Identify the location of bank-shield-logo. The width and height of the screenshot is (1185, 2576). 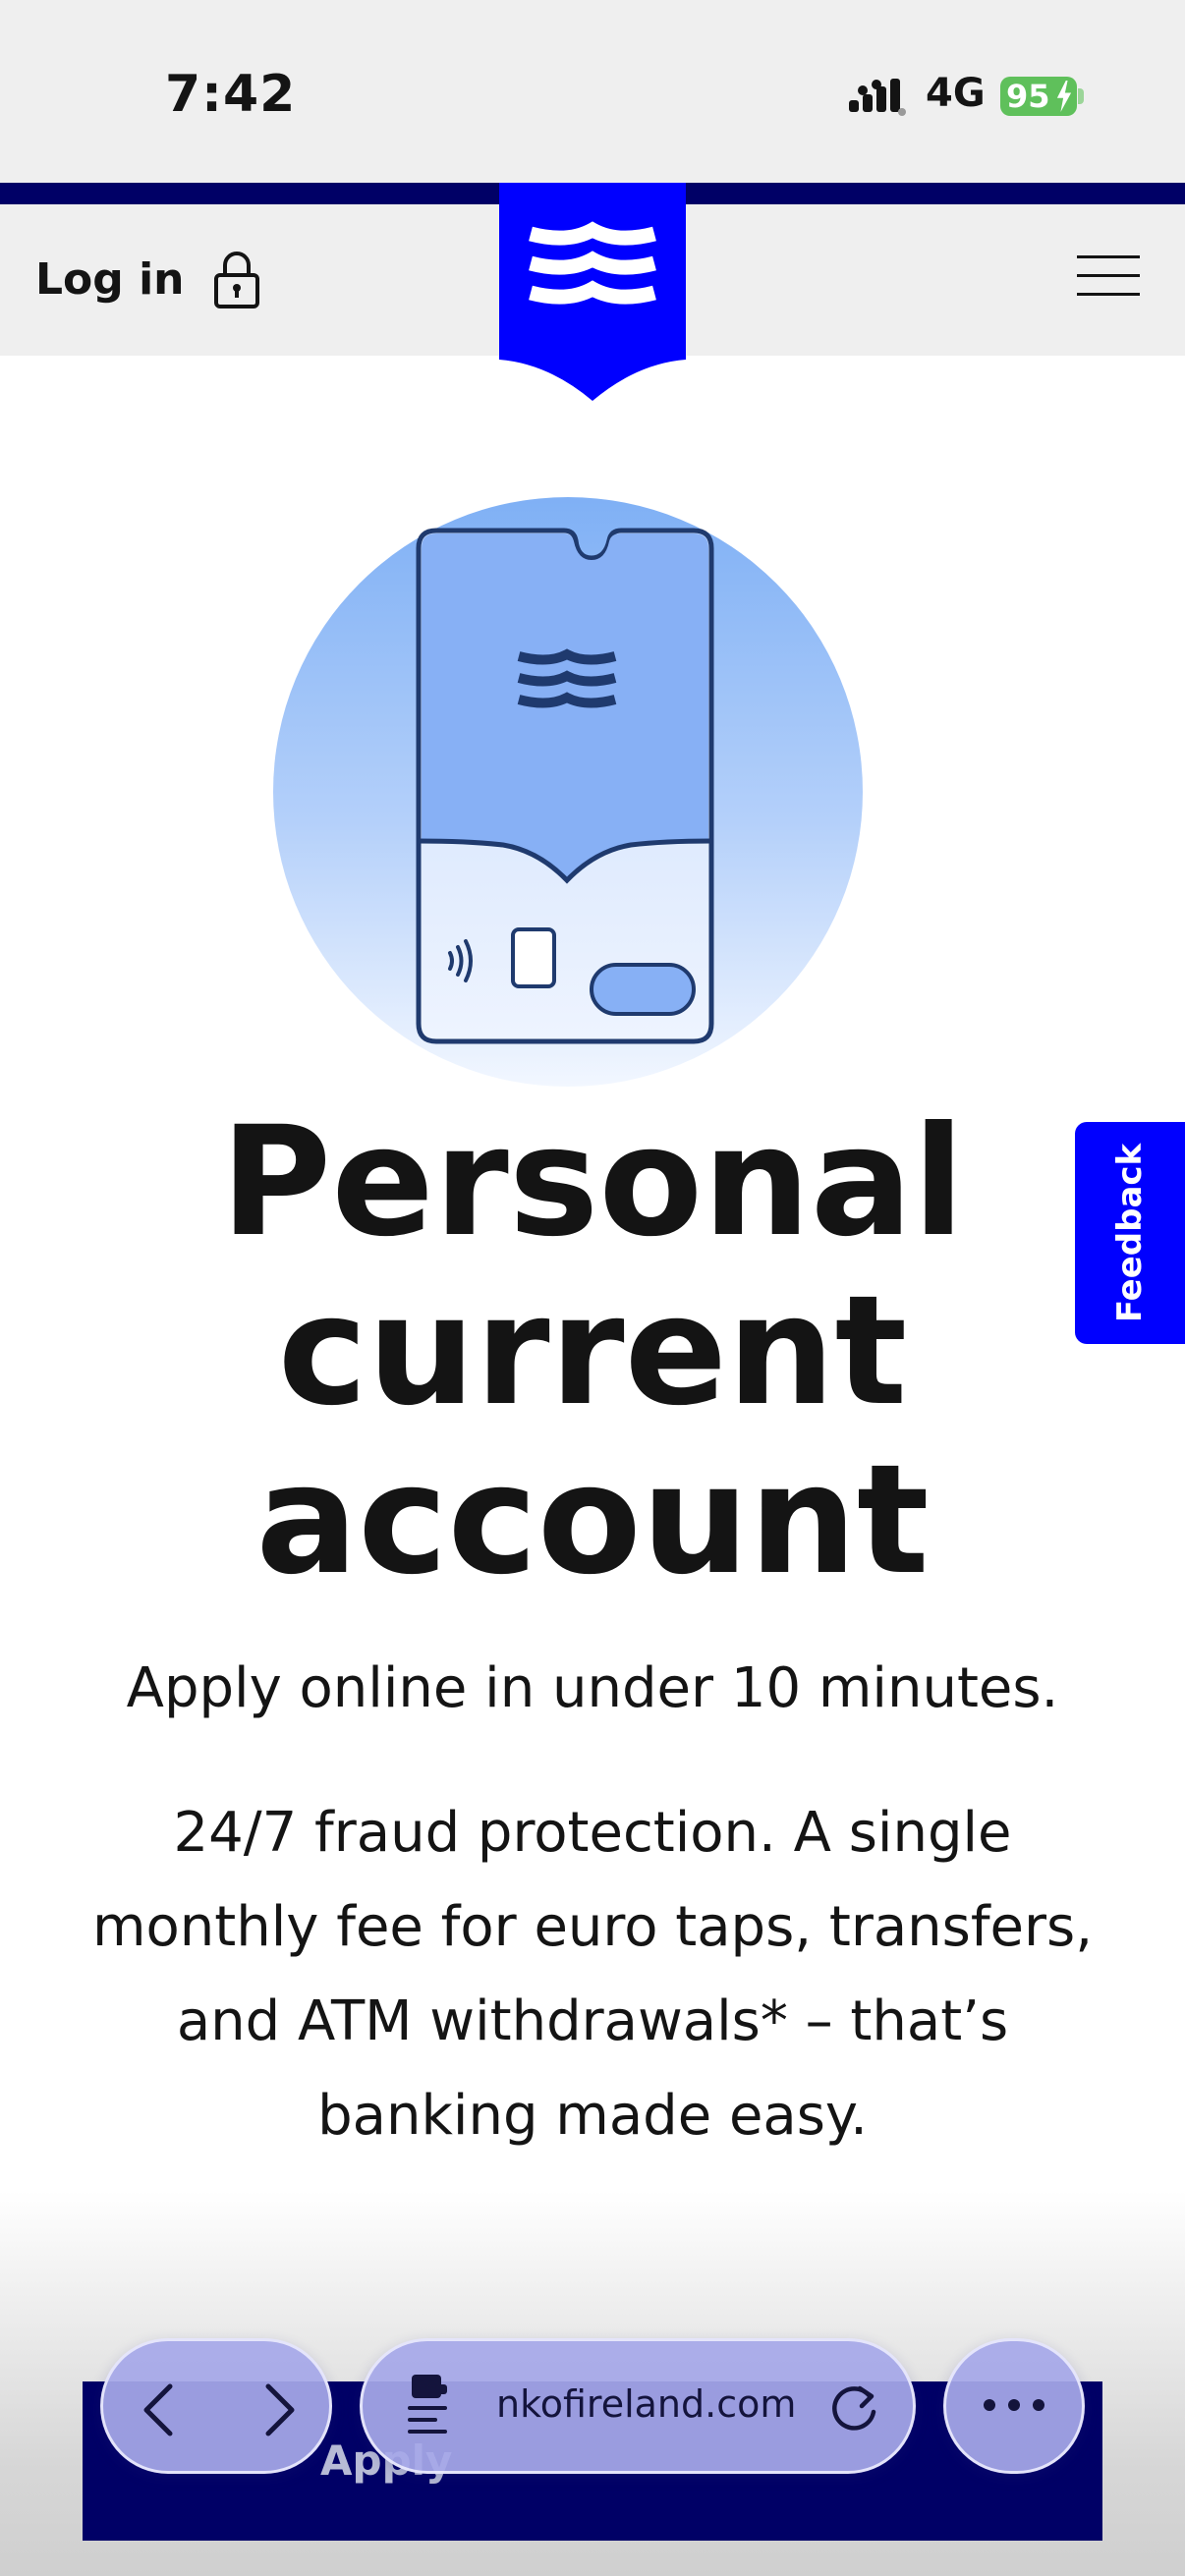
(592, 292).